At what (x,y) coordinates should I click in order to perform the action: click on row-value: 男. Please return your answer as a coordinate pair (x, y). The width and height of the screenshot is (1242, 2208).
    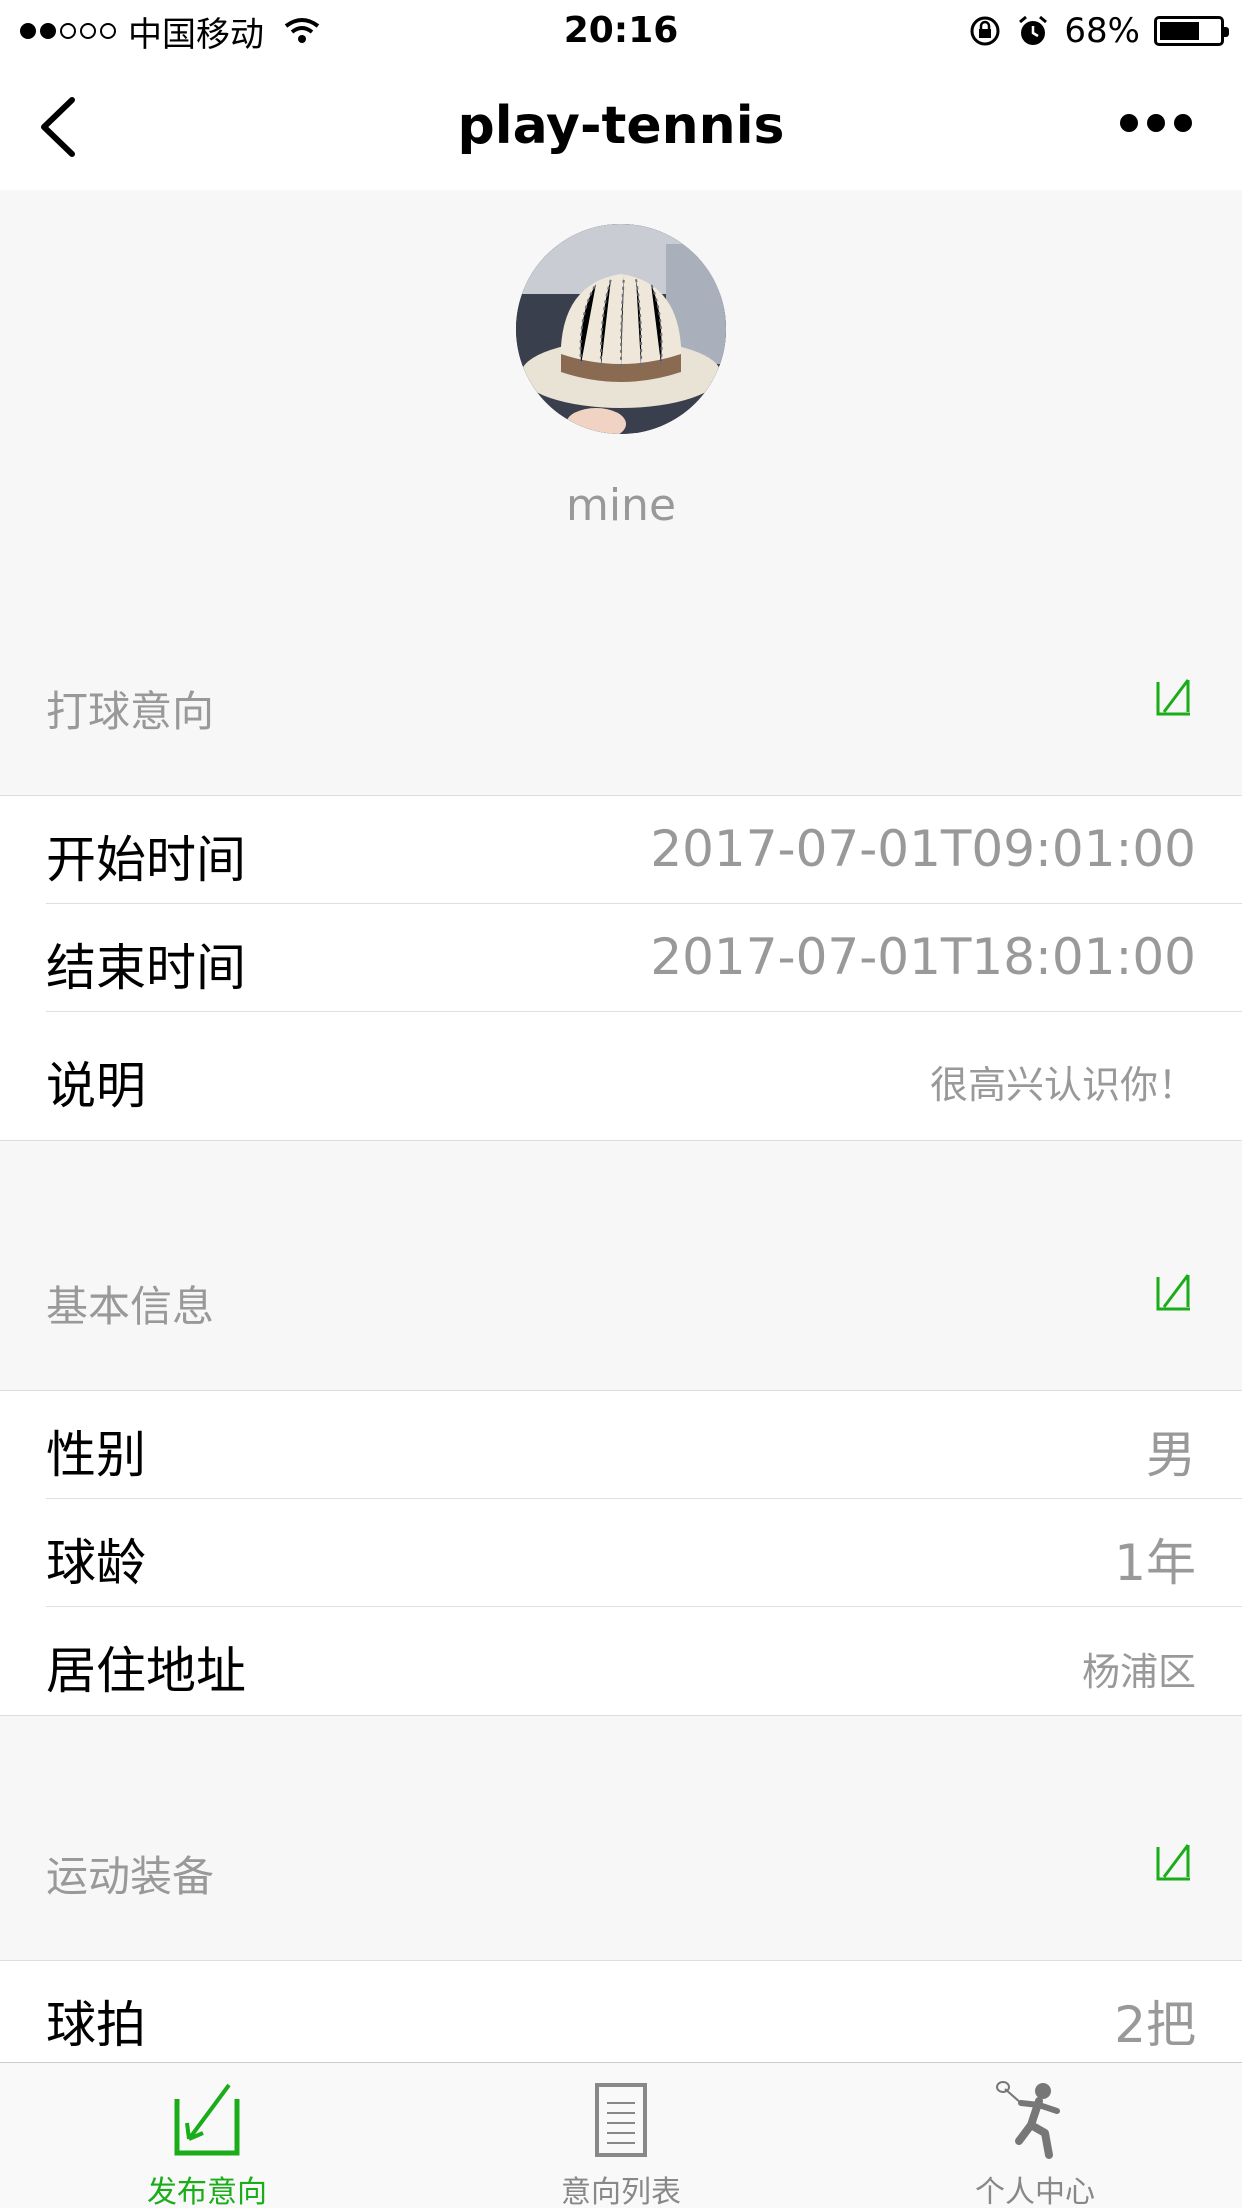
    Looking at the image, I should click on (1171, 1455).